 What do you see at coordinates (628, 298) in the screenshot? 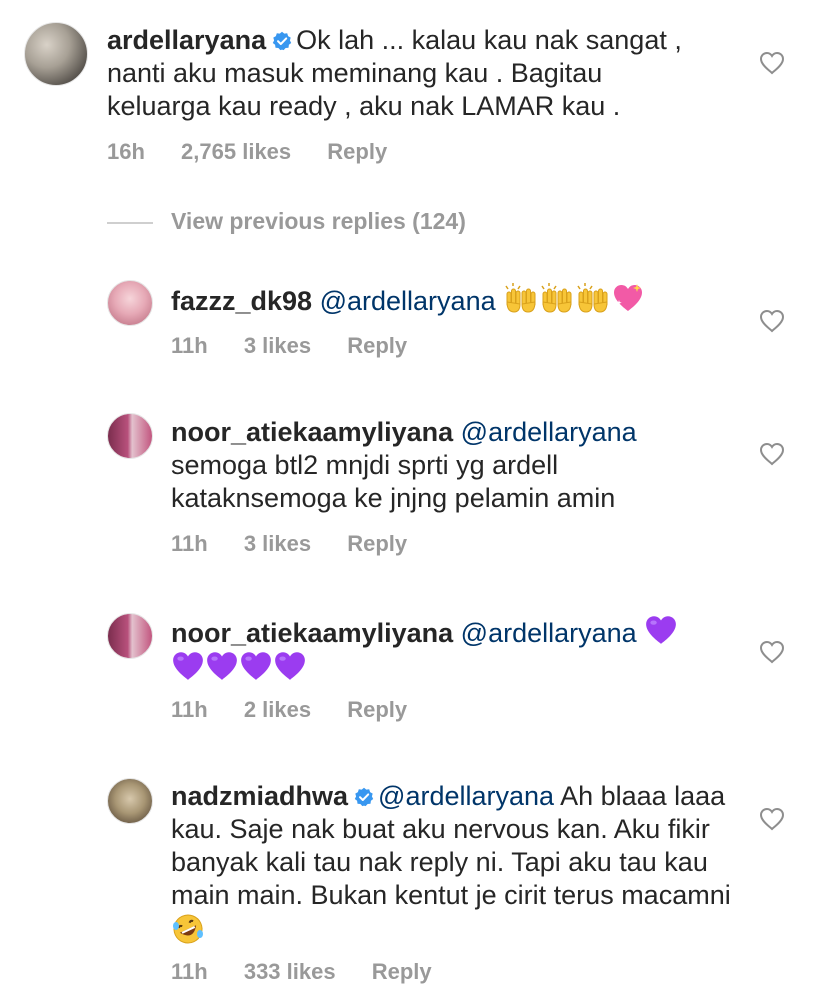
I see `sparkling-heart-icon` at bounding box center [628, 298].